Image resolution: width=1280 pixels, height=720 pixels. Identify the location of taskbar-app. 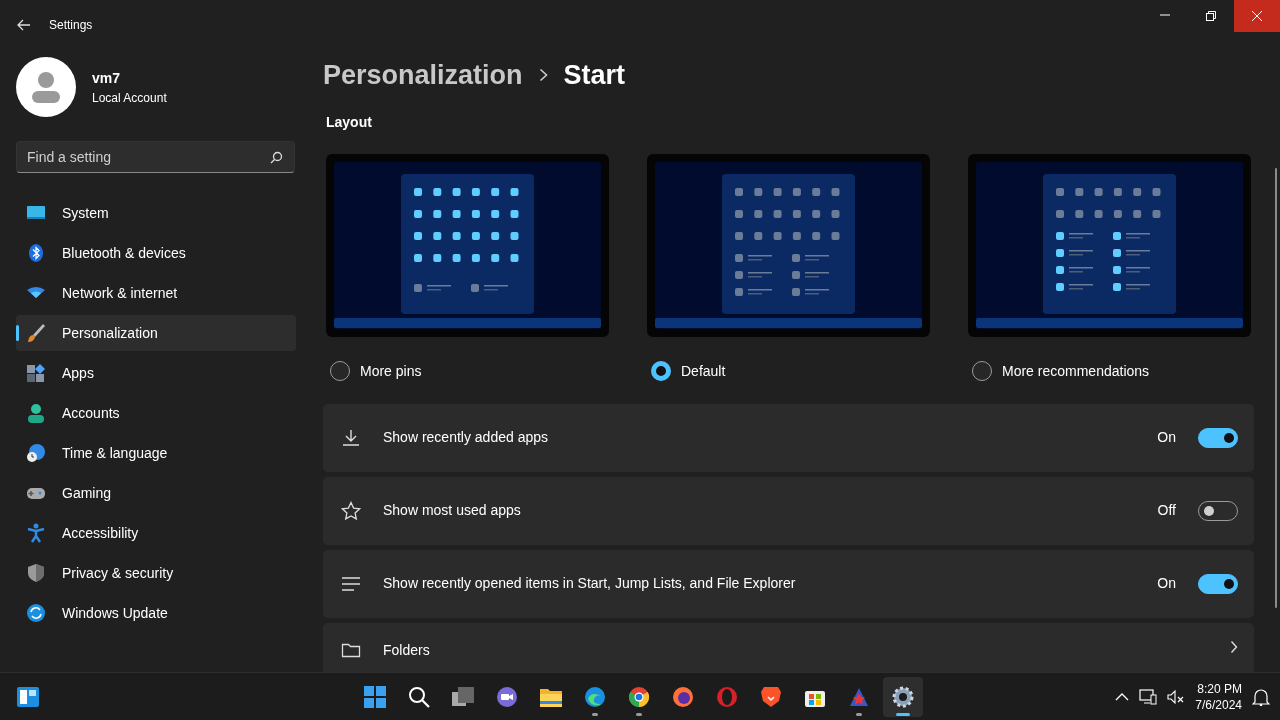
(903, 697).